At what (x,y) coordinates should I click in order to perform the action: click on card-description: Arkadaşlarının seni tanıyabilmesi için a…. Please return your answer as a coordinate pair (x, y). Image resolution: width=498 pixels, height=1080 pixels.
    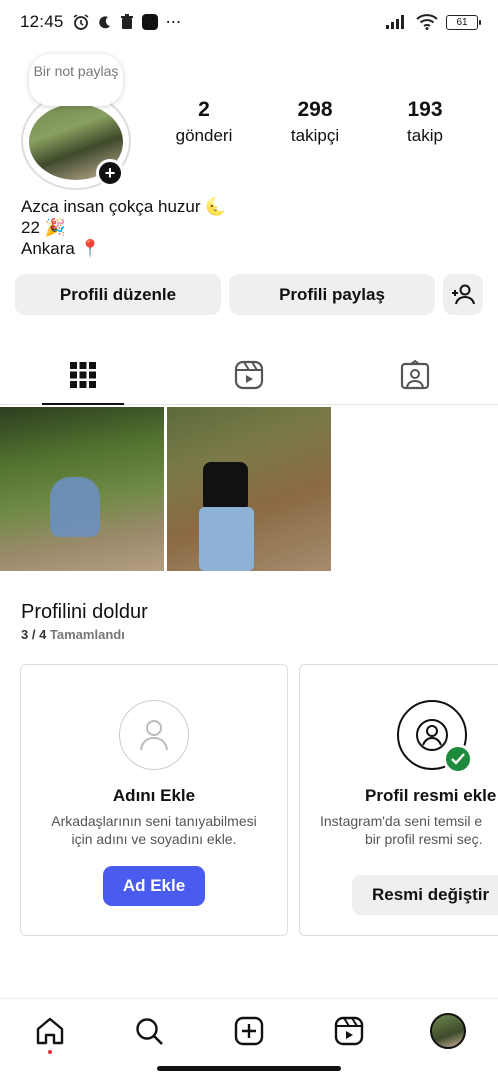
    Looking at the image, I should click on (154, 830).